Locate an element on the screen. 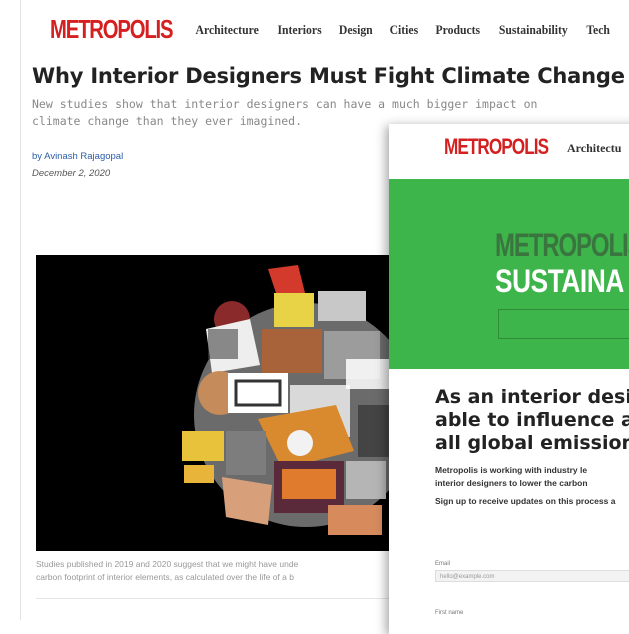 Image resolution: width=629 pixels, height=634 pixels. metropolis-logo: METROPOLIS is located at coordinates (112, 29).